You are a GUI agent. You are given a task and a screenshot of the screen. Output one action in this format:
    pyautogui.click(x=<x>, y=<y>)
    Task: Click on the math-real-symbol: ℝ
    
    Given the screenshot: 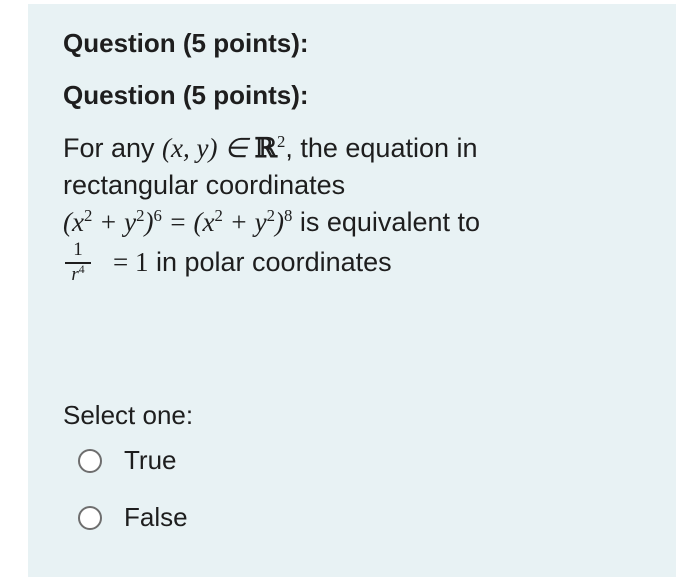 What is the action you would take?
    pyautogui.click(x=265, y=148)
    